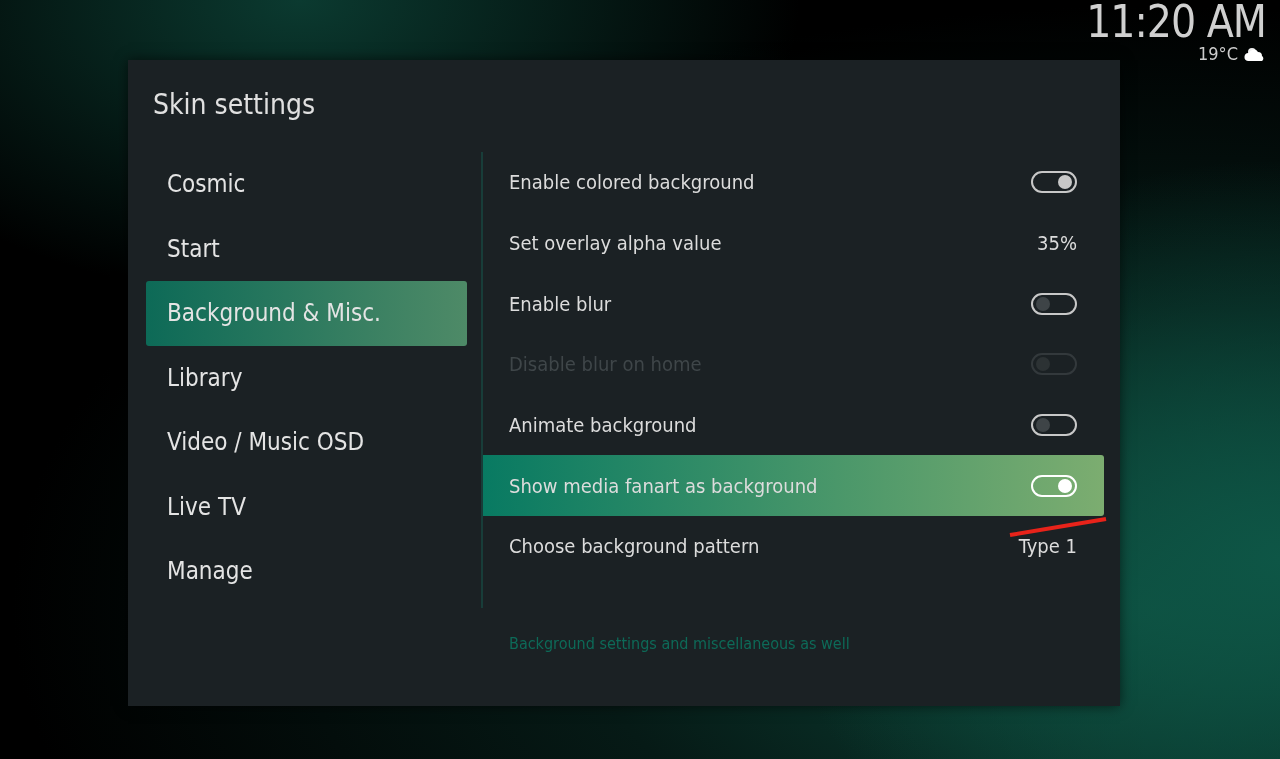 The height and width of the screenshot is (759, 1280). I want to click on setting-row: Enable blur, so click(793, 304).